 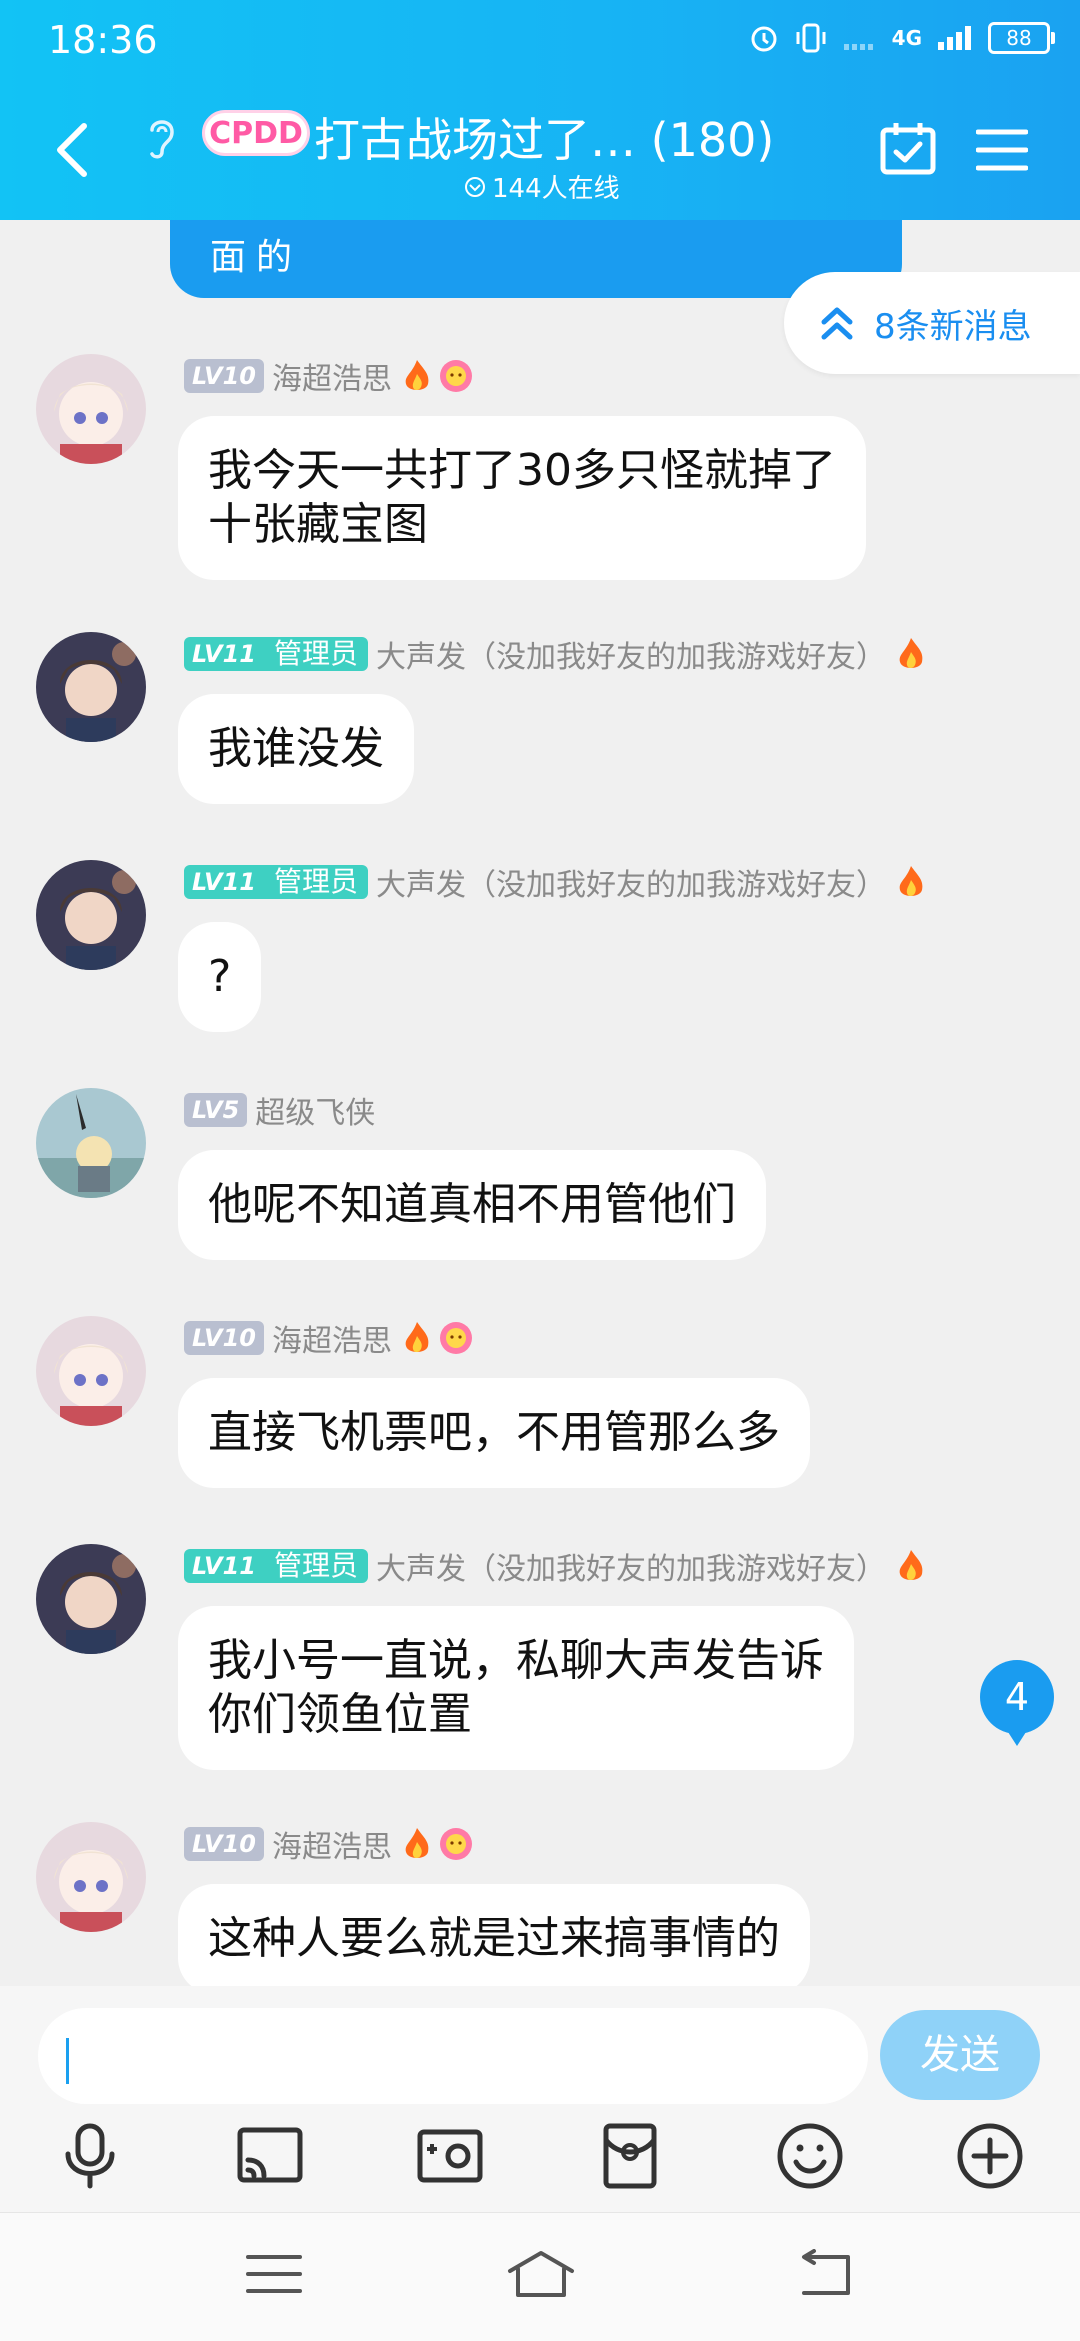 I want to click on level-badge: LV5, so click(x=216, y=1110).